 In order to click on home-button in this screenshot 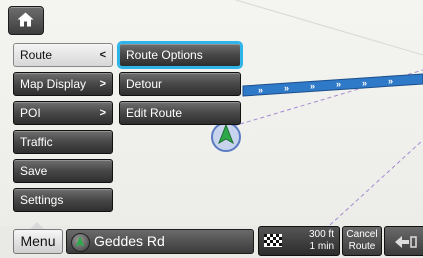, I will do `click(26, 20)`.